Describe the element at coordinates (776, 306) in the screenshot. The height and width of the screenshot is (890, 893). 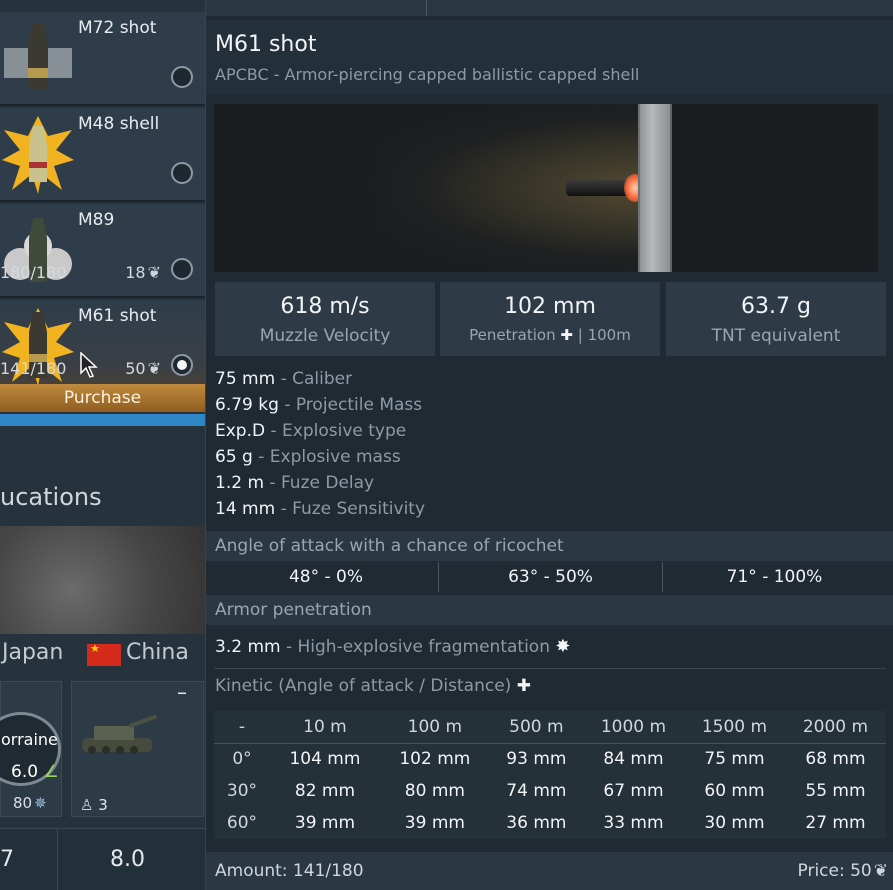
I see `stat-value: 63.7 g` at that location.